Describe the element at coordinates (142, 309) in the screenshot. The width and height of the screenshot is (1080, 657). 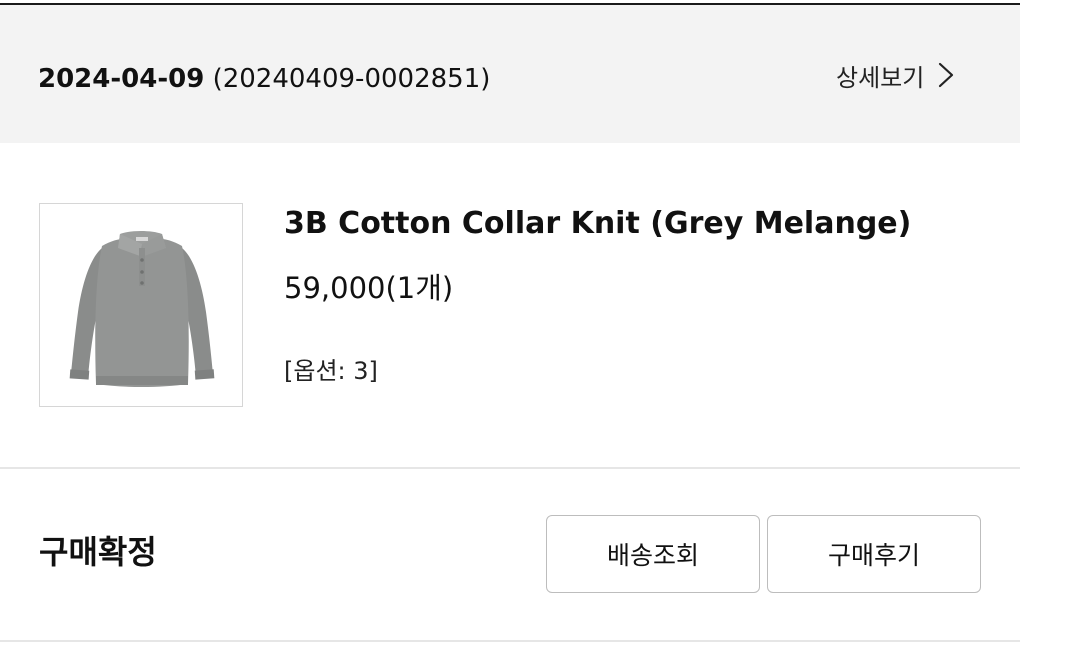
I see `sweater-image-icon` at that location.